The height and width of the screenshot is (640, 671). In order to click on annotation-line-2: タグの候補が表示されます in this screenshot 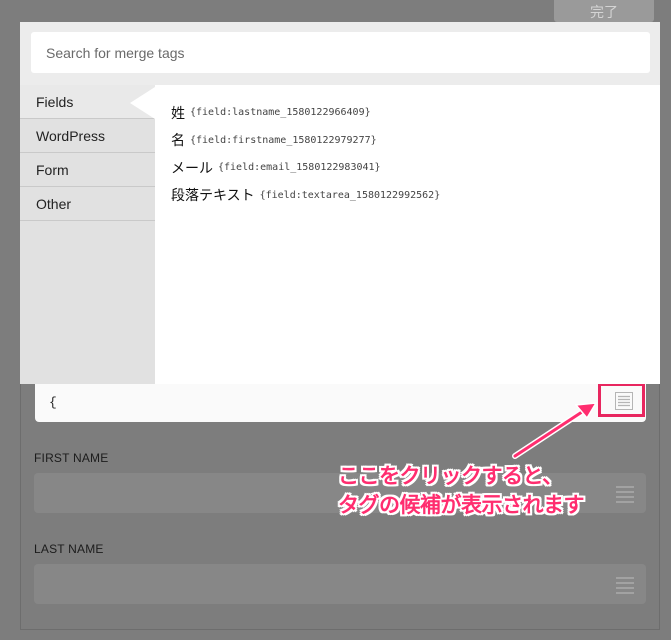, I will do `click(461, 505)`.